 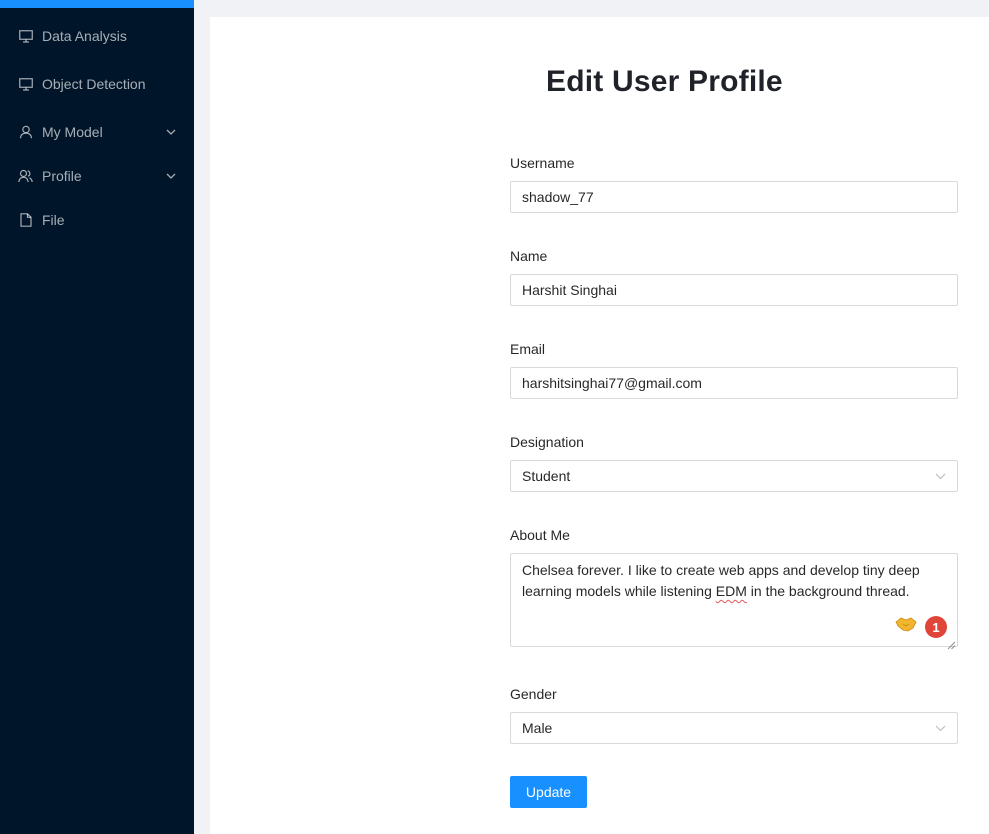 I want to click on page-title: Edit User Profile, so click(x=664, y=81).